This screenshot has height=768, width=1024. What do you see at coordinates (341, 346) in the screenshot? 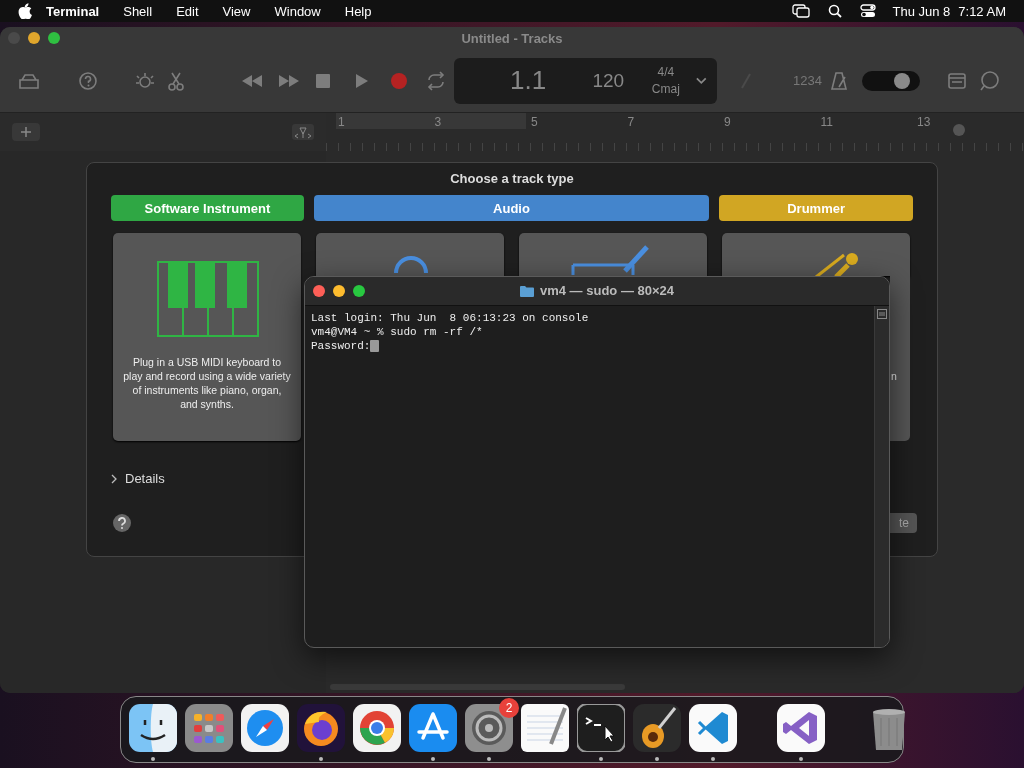
I see `terminal-line: Password:` at bounding box center [341, 346].